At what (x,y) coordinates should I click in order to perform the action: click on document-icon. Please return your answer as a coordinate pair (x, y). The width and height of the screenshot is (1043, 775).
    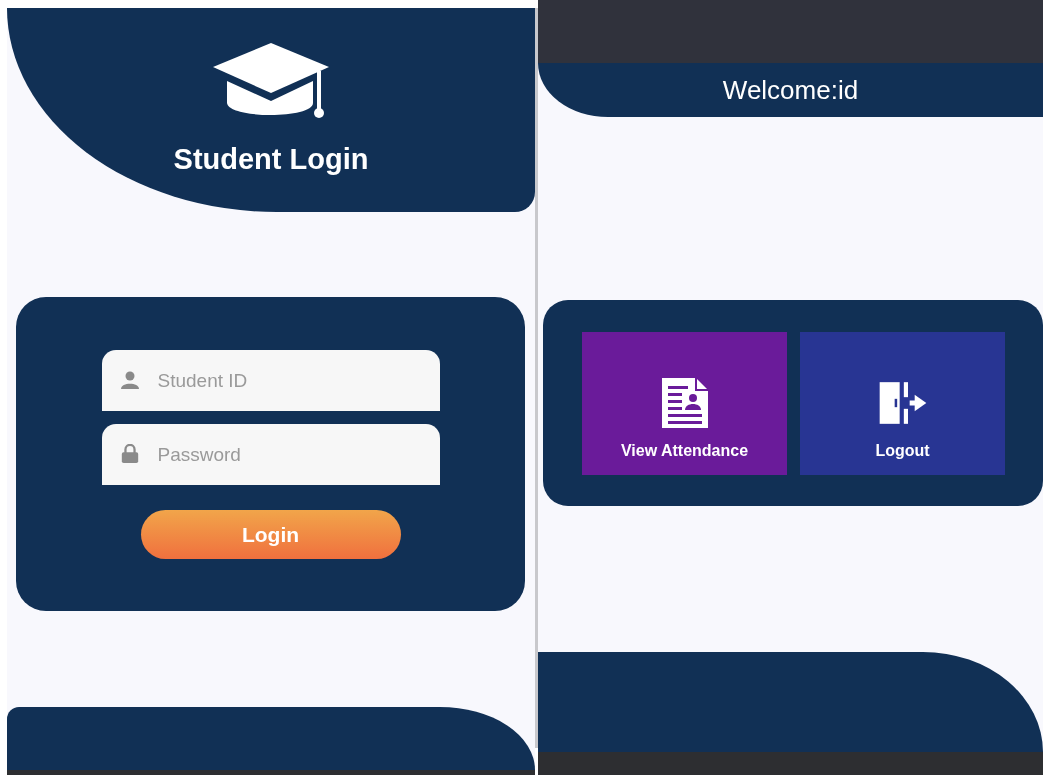
    Looking at the image, I should click on (684, 403).